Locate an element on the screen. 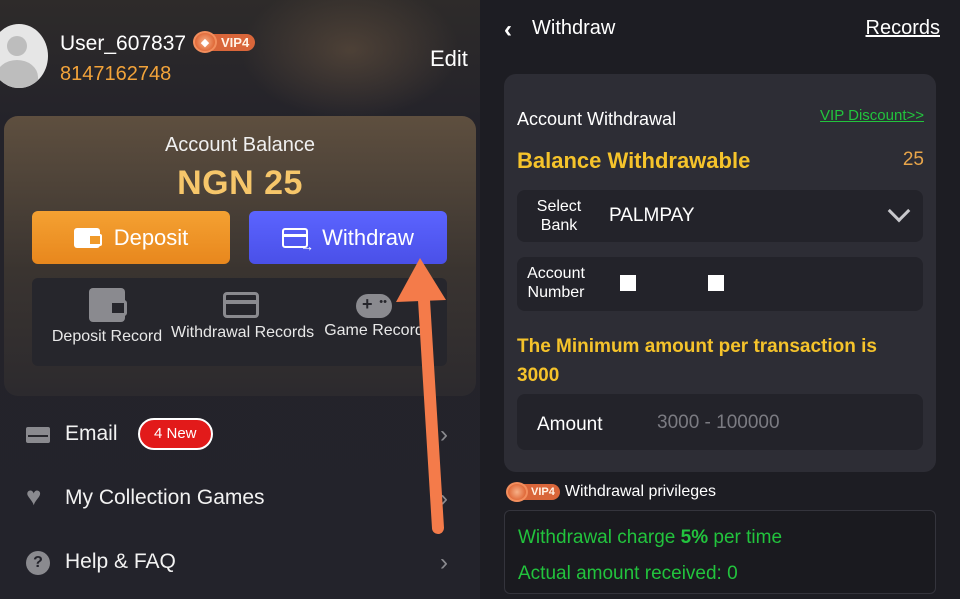 The image size is (960, 599). balance-withdrawable-value: 25 is located at coordinates (913, 159).